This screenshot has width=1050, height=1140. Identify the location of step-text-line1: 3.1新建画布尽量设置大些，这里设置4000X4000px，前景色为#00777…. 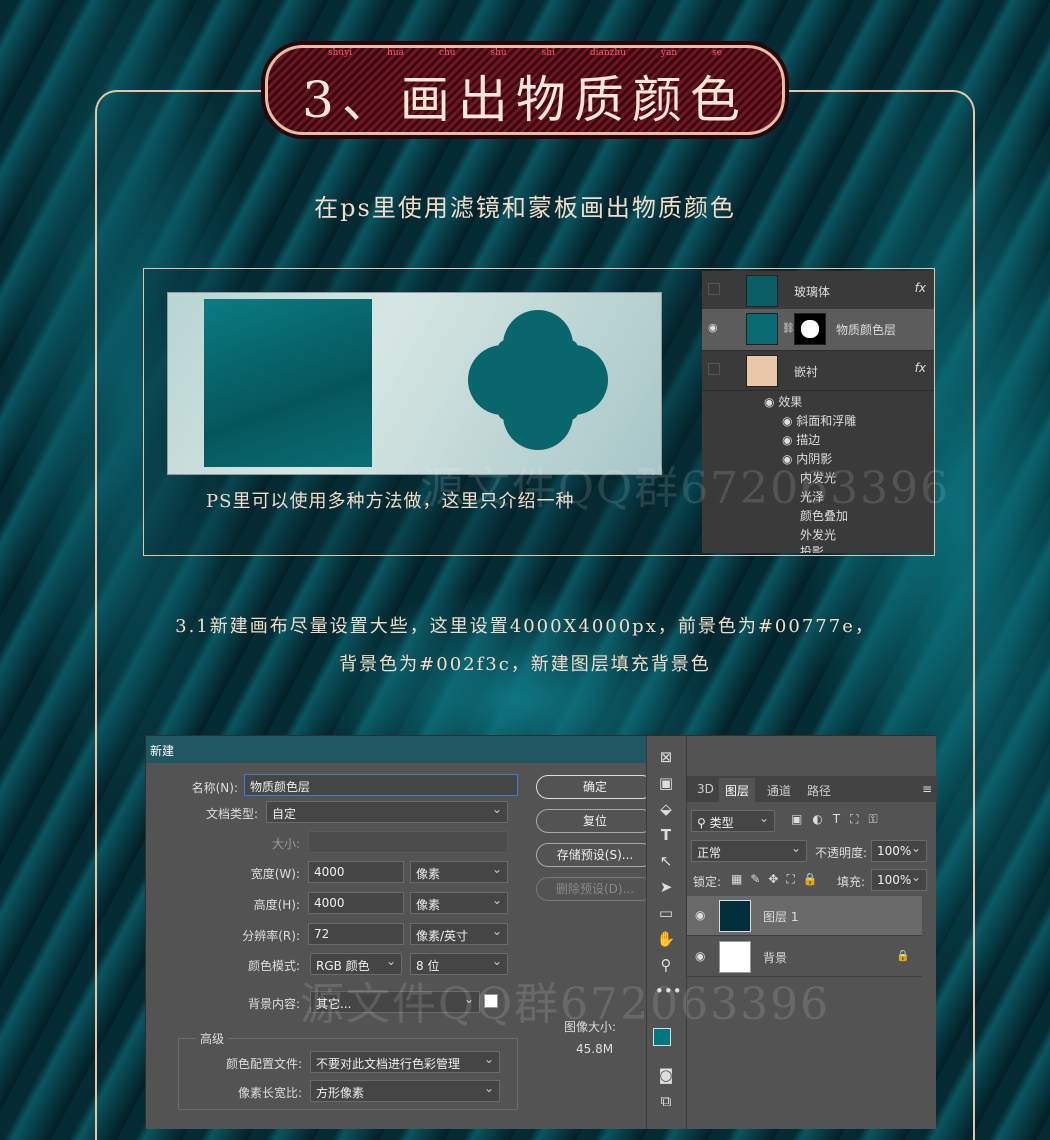
(525, 626).